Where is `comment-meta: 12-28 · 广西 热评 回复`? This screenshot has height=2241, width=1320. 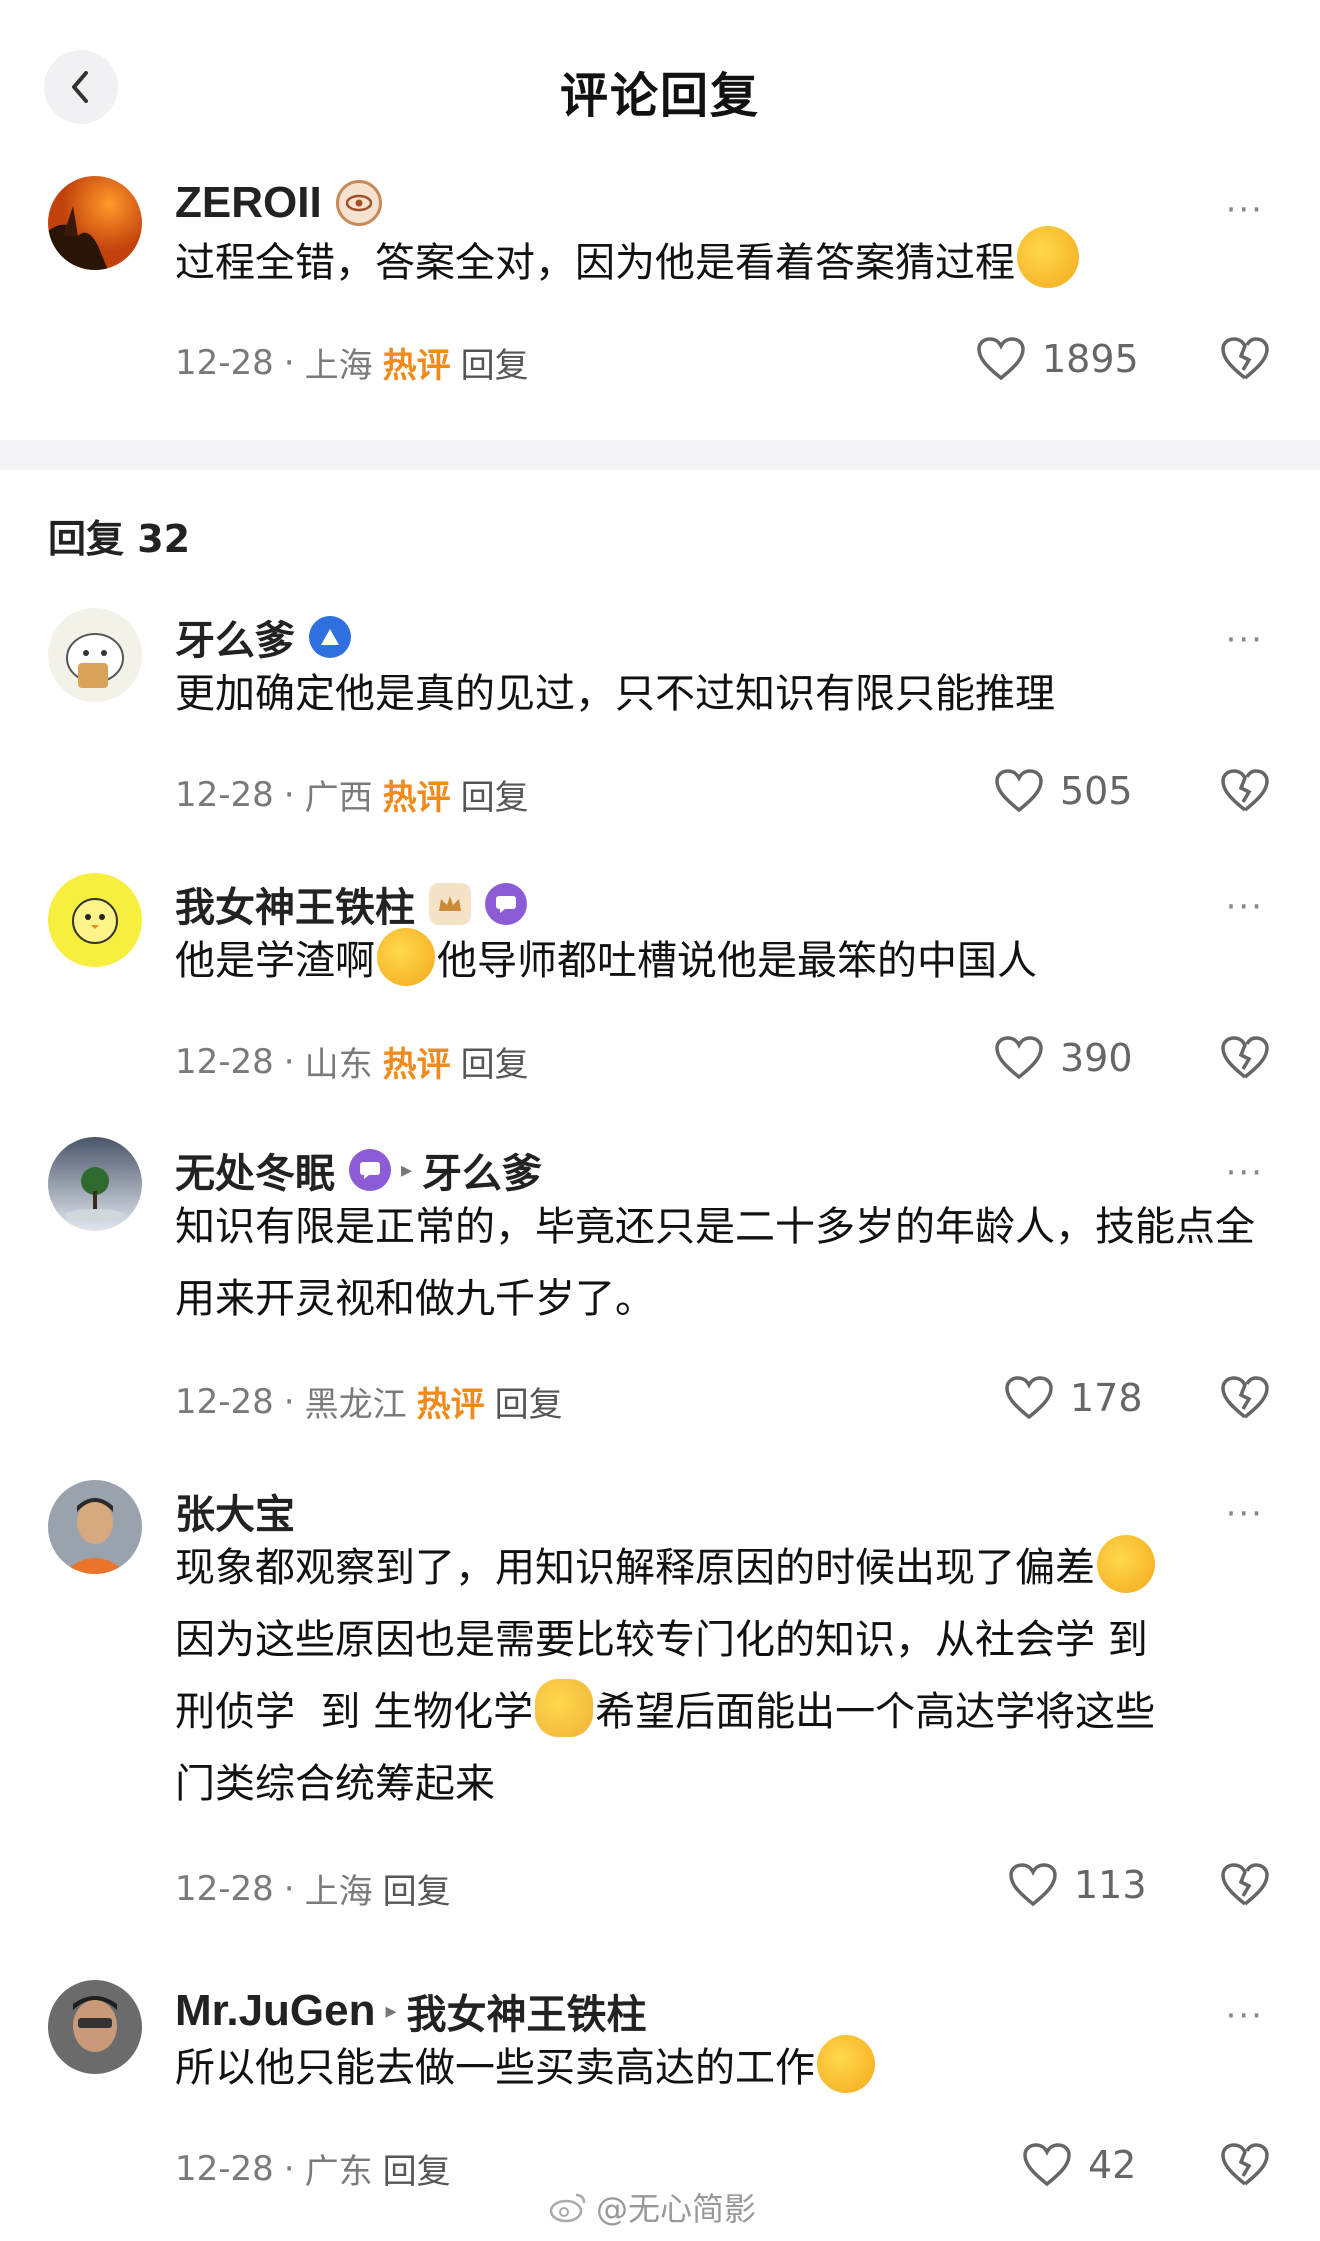 comment-meta: 12-28 · 广西 热评 回复 is located at coordinates (352, 794).